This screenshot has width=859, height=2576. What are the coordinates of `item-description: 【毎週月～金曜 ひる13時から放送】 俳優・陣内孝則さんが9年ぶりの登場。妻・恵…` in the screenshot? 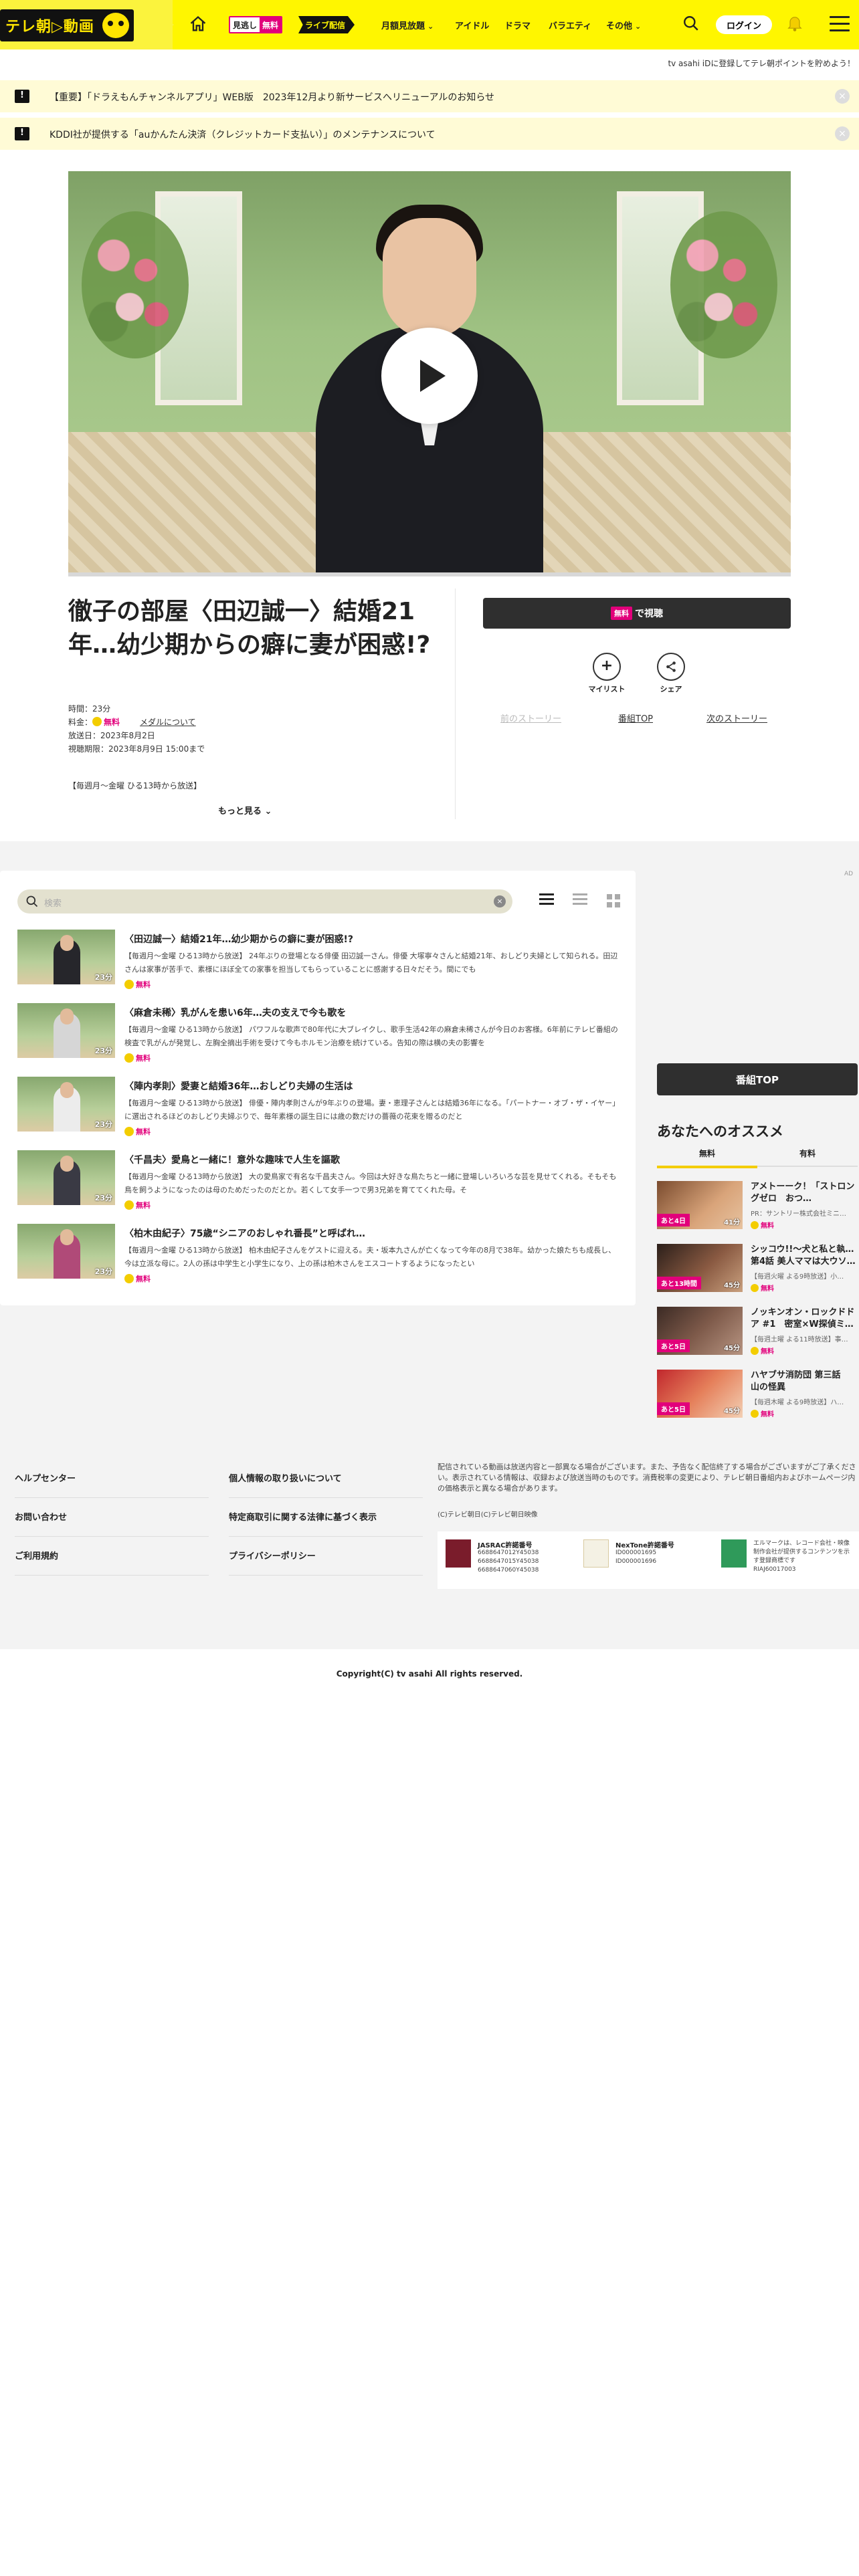 It's located at (370, 1110).